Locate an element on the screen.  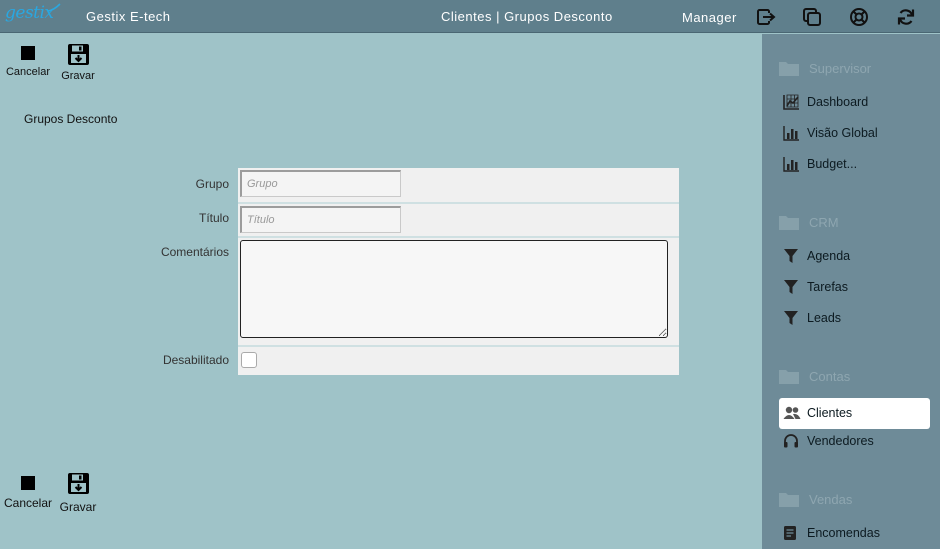
sidebar-item-label: Dashboard is located at coordinates (838, 102).